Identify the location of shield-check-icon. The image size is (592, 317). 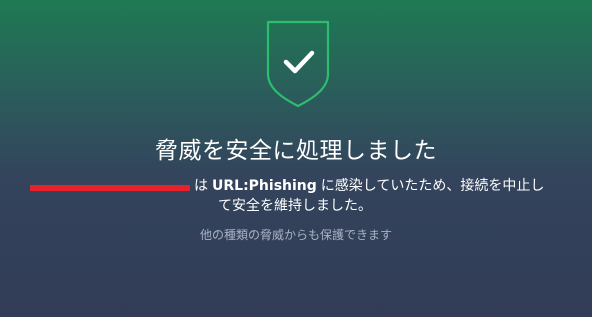
(298, 63).